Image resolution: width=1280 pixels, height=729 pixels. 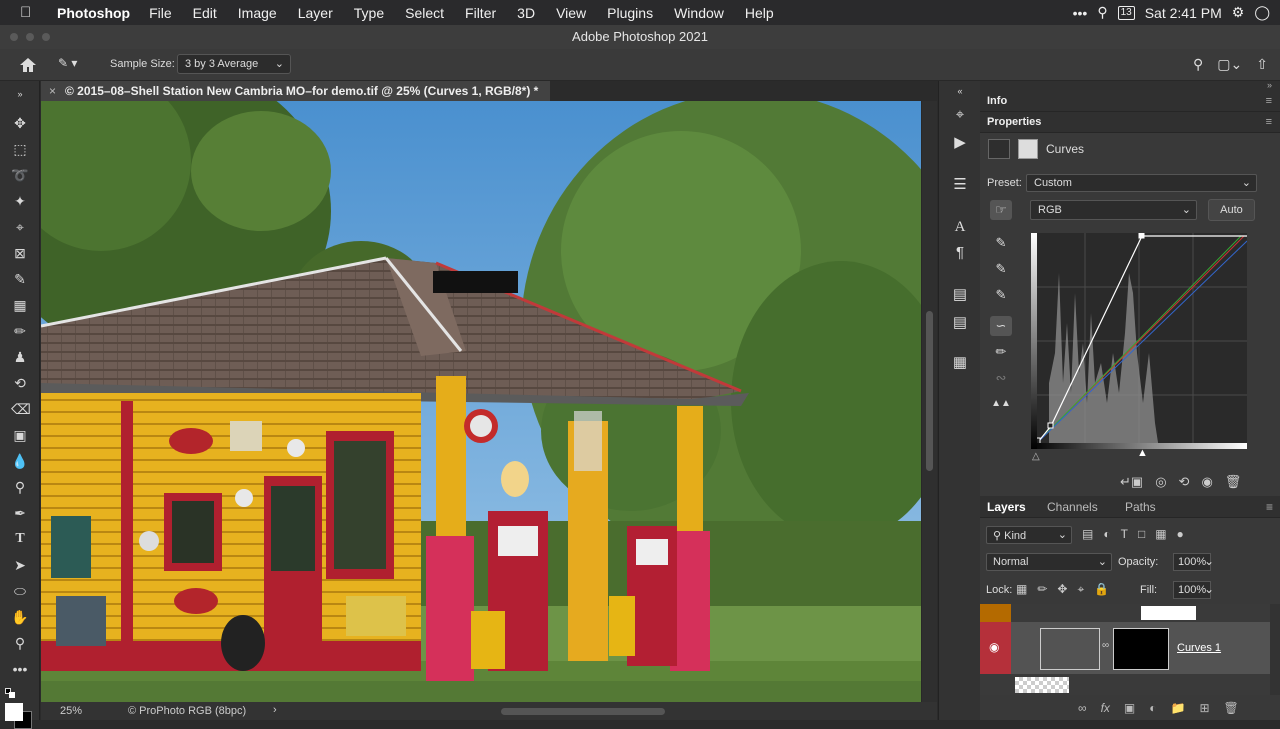 I want to click on layer-row-selected: ◉ ∞ Curves 1, so click(x=1125, y=648).